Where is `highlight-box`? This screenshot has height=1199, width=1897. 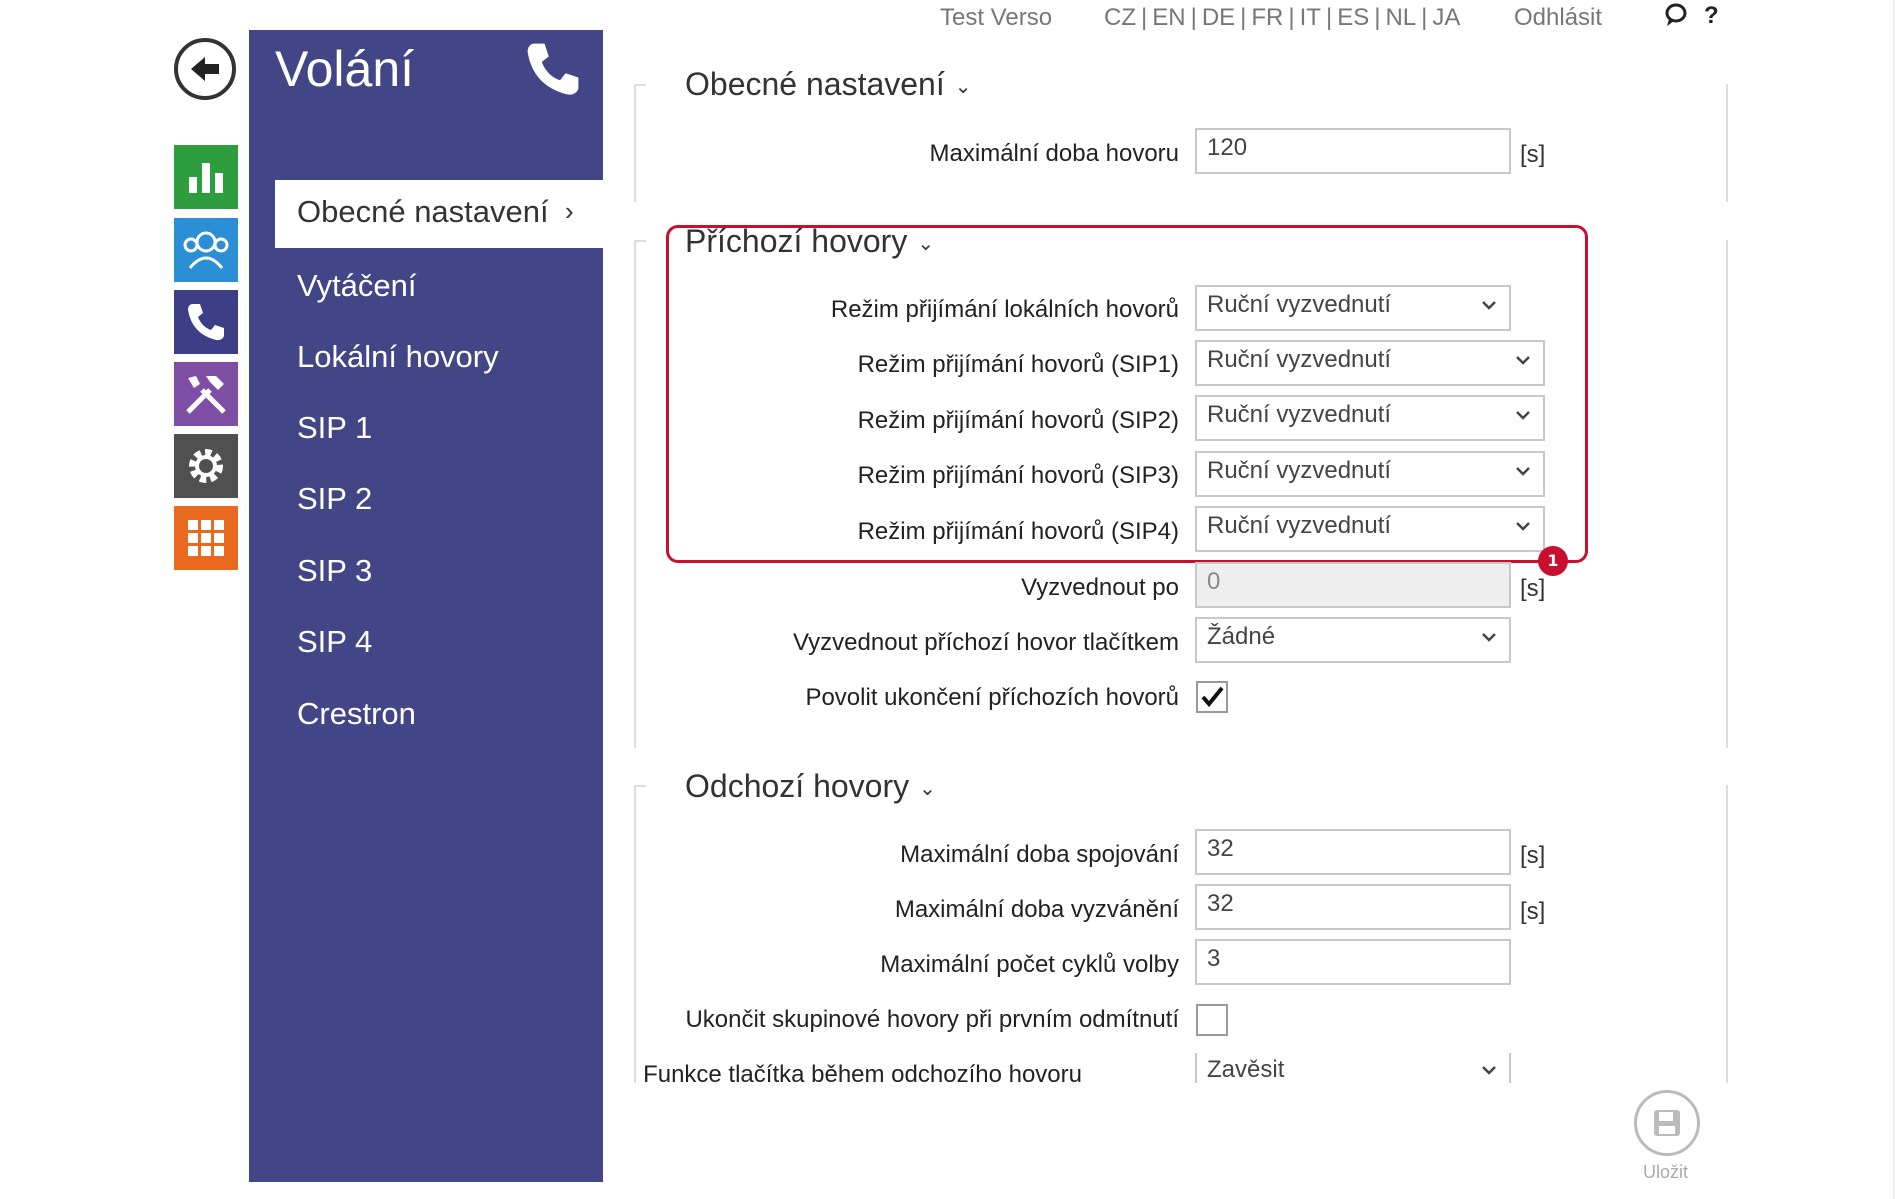 highlight-box is located at coordinates (1127, 394).